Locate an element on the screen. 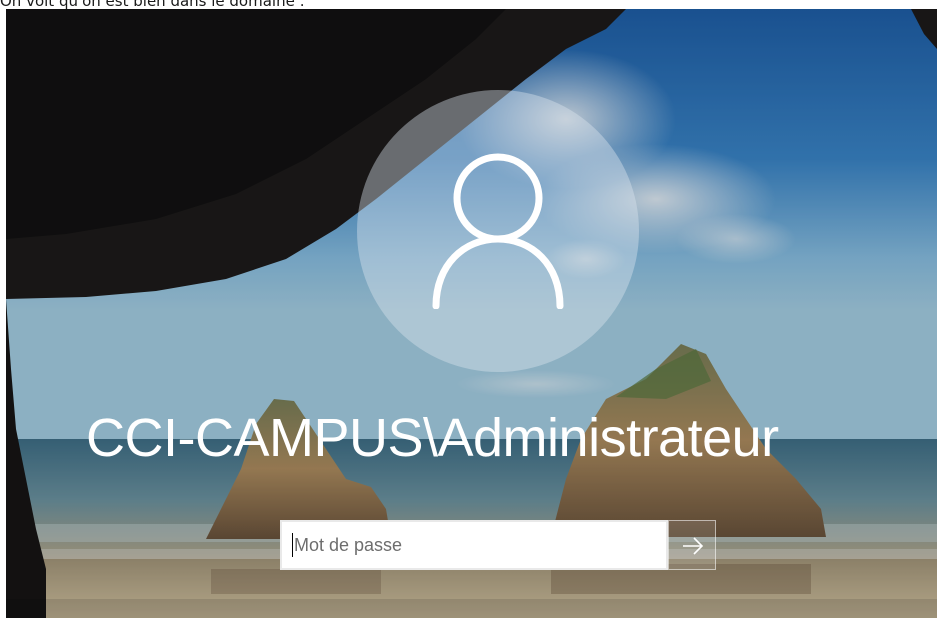  user-avatar is located at coordinates (498, 231).